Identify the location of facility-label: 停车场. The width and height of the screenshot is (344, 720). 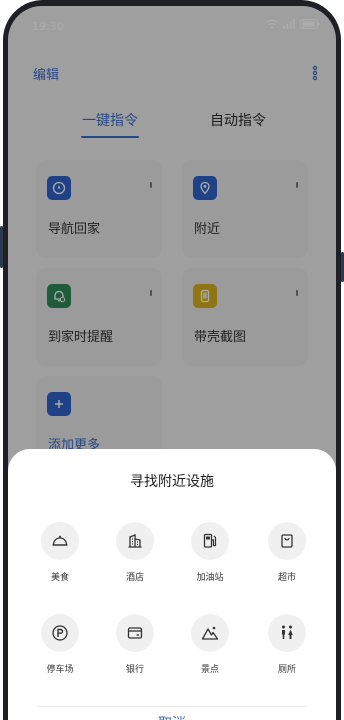
(60, 670).